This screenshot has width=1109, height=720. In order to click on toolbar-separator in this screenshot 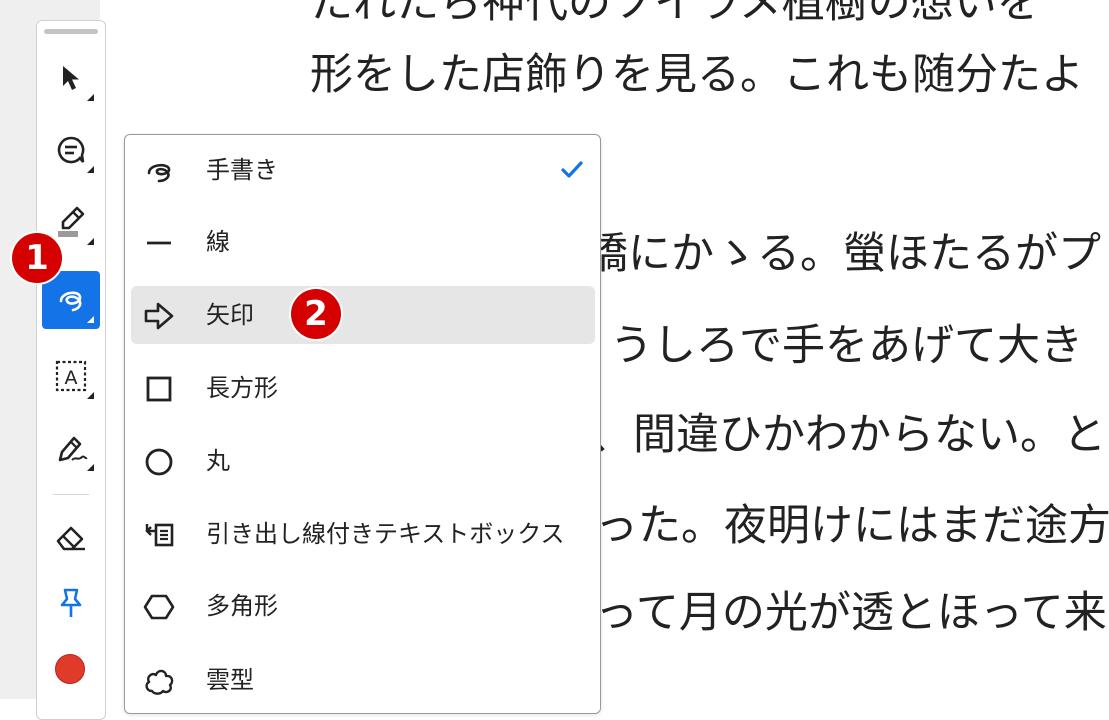, I will do `click(71, 494)`.